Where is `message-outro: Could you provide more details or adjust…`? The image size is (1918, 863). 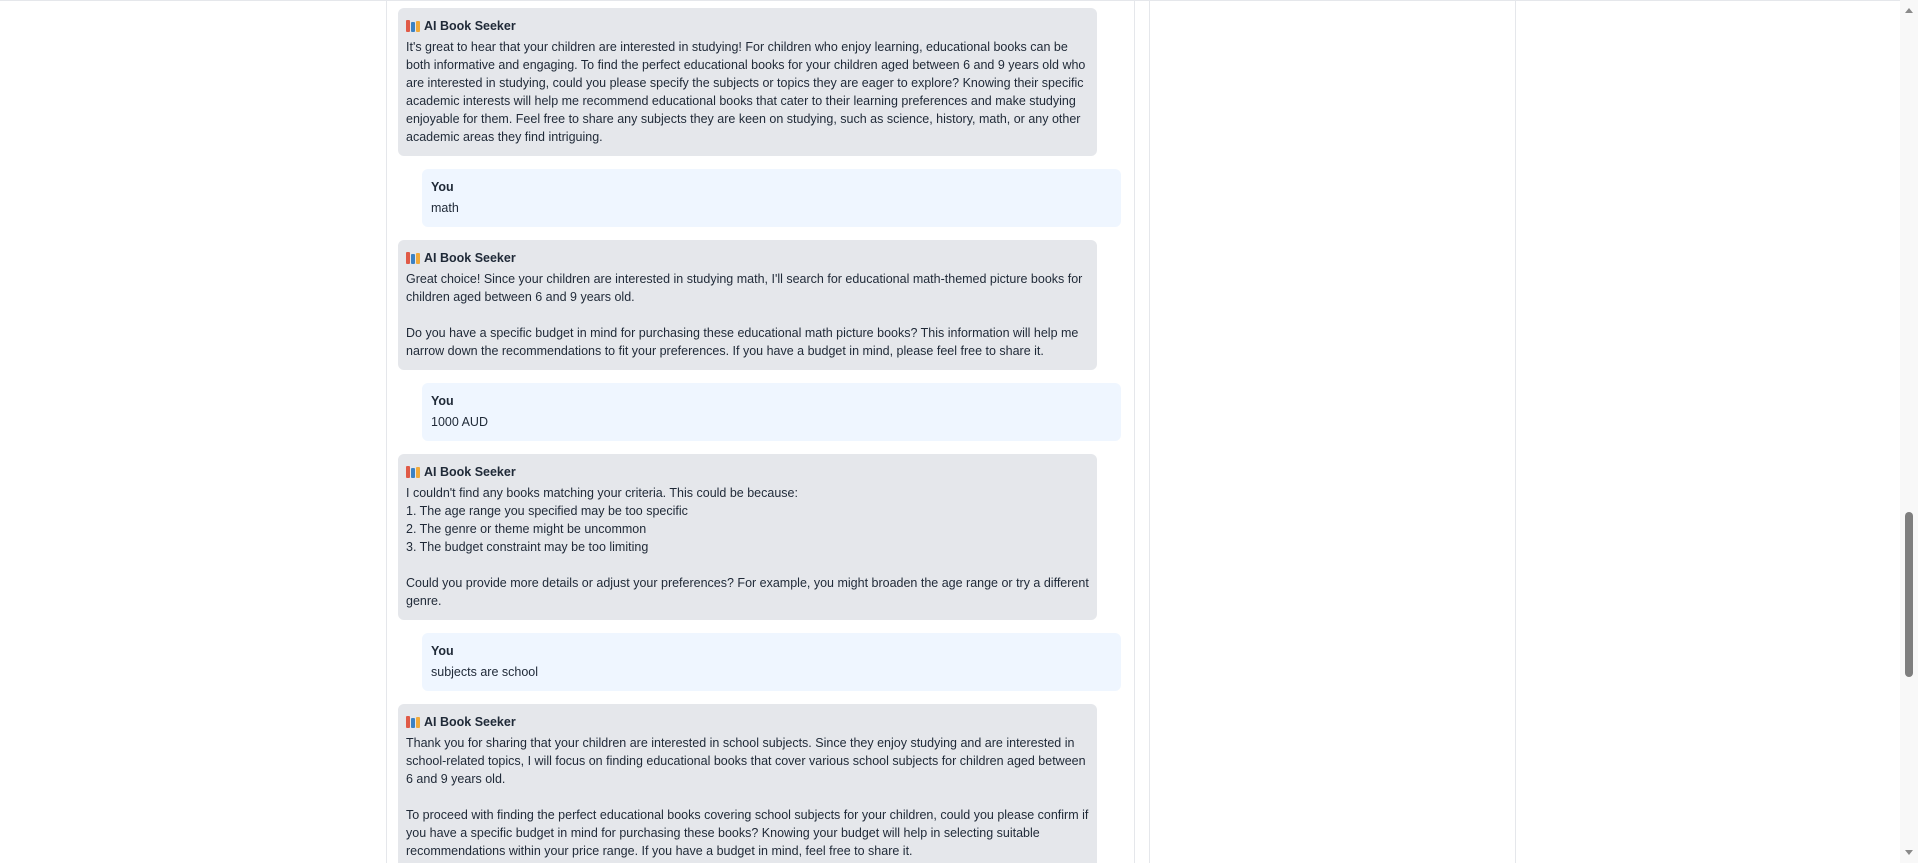 message-outro: Could you provide more details or adjust… is located at coordinates (747, 592).